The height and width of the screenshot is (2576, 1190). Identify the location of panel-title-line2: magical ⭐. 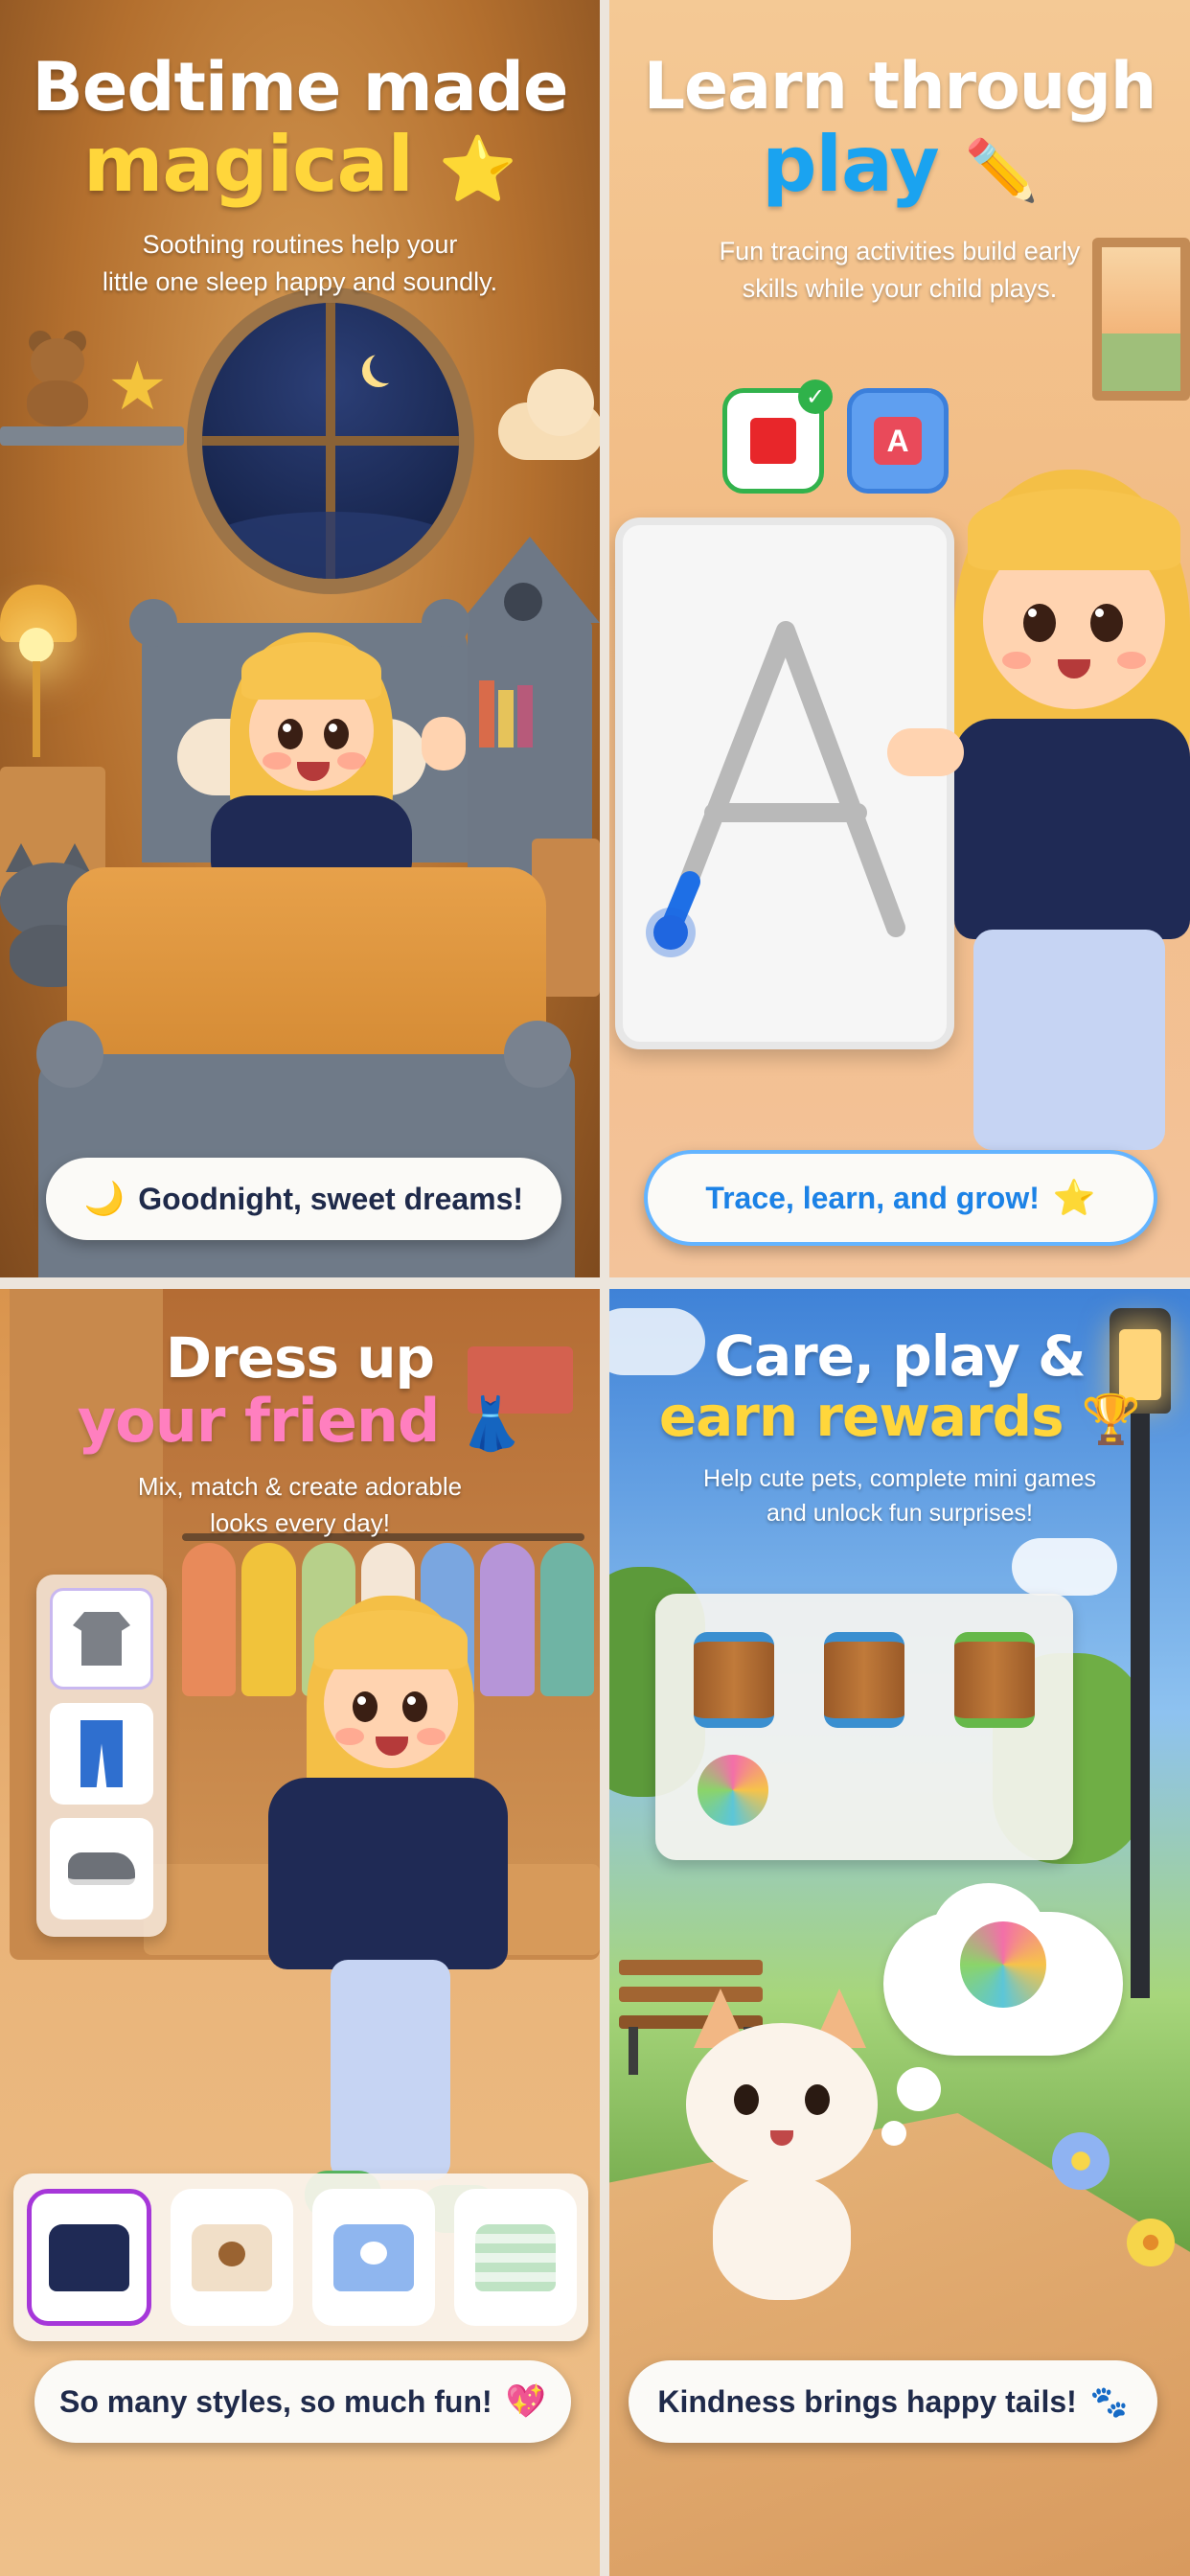
(300, 164).